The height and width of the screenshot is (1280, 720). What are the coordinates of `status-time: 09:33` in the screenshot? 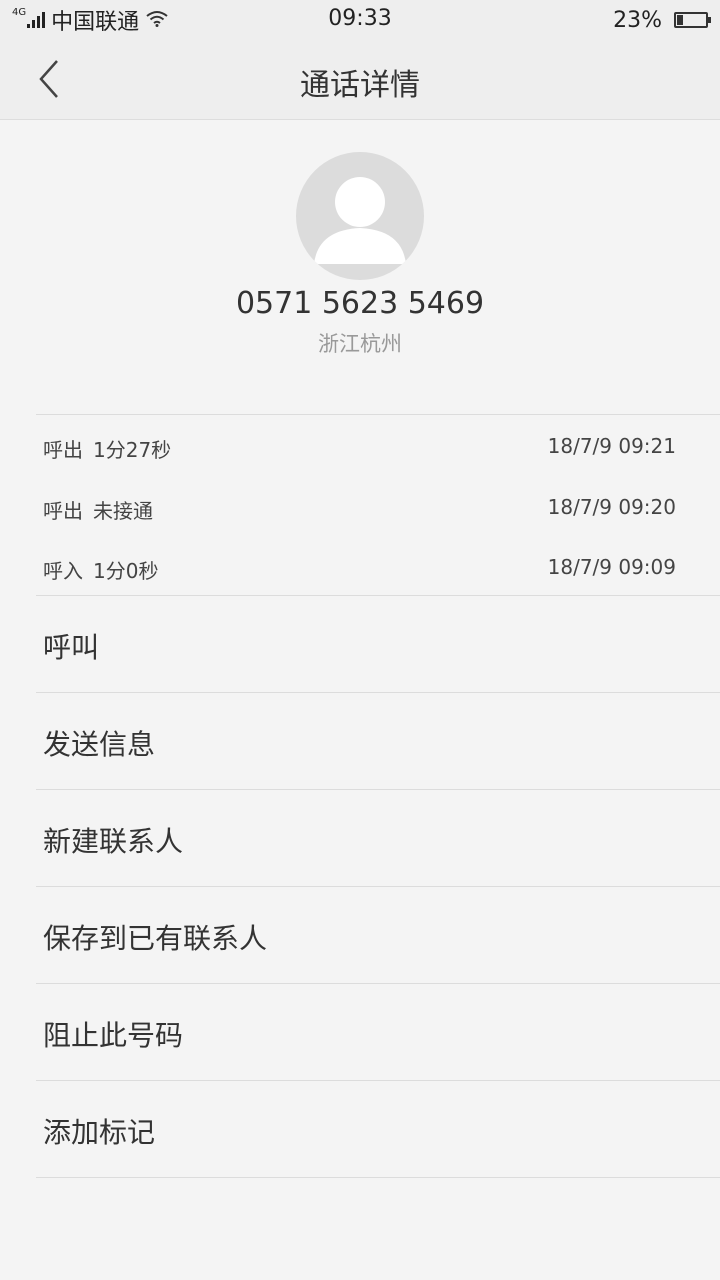 It's located at (360, 18).